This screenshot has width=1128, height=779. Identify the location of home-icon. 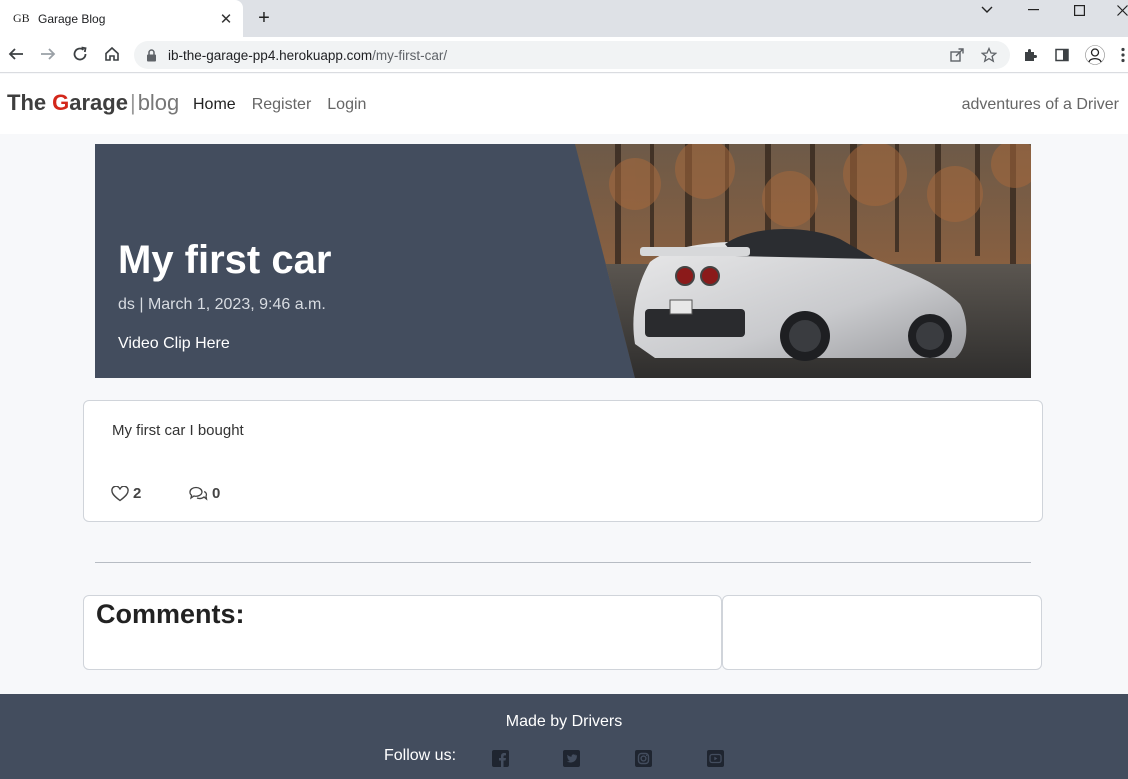
(112, 54).